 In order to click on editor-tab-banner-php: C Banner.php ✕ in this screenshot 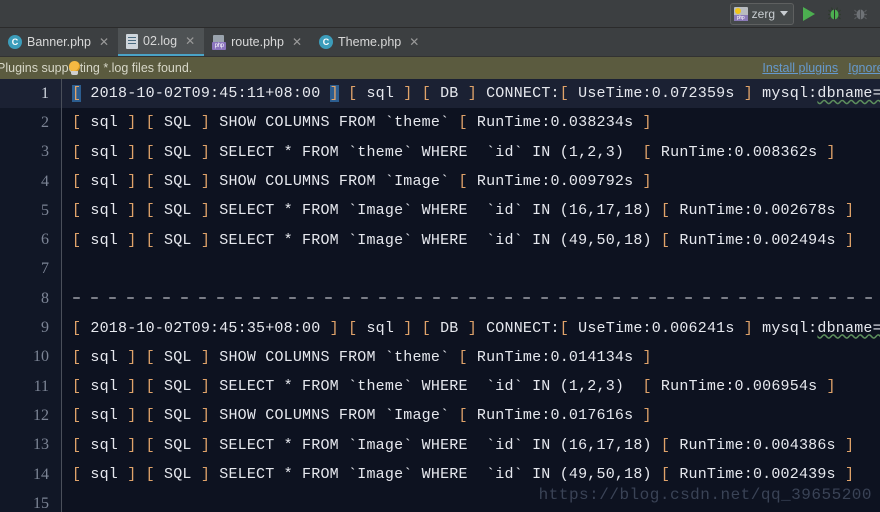, I will do `click(59, 42)`.